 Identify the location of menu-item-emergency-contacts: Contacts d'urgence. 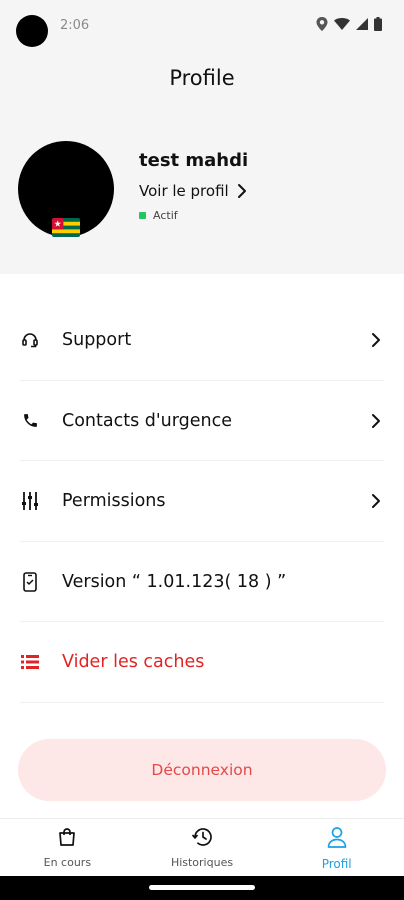
(202, 421).